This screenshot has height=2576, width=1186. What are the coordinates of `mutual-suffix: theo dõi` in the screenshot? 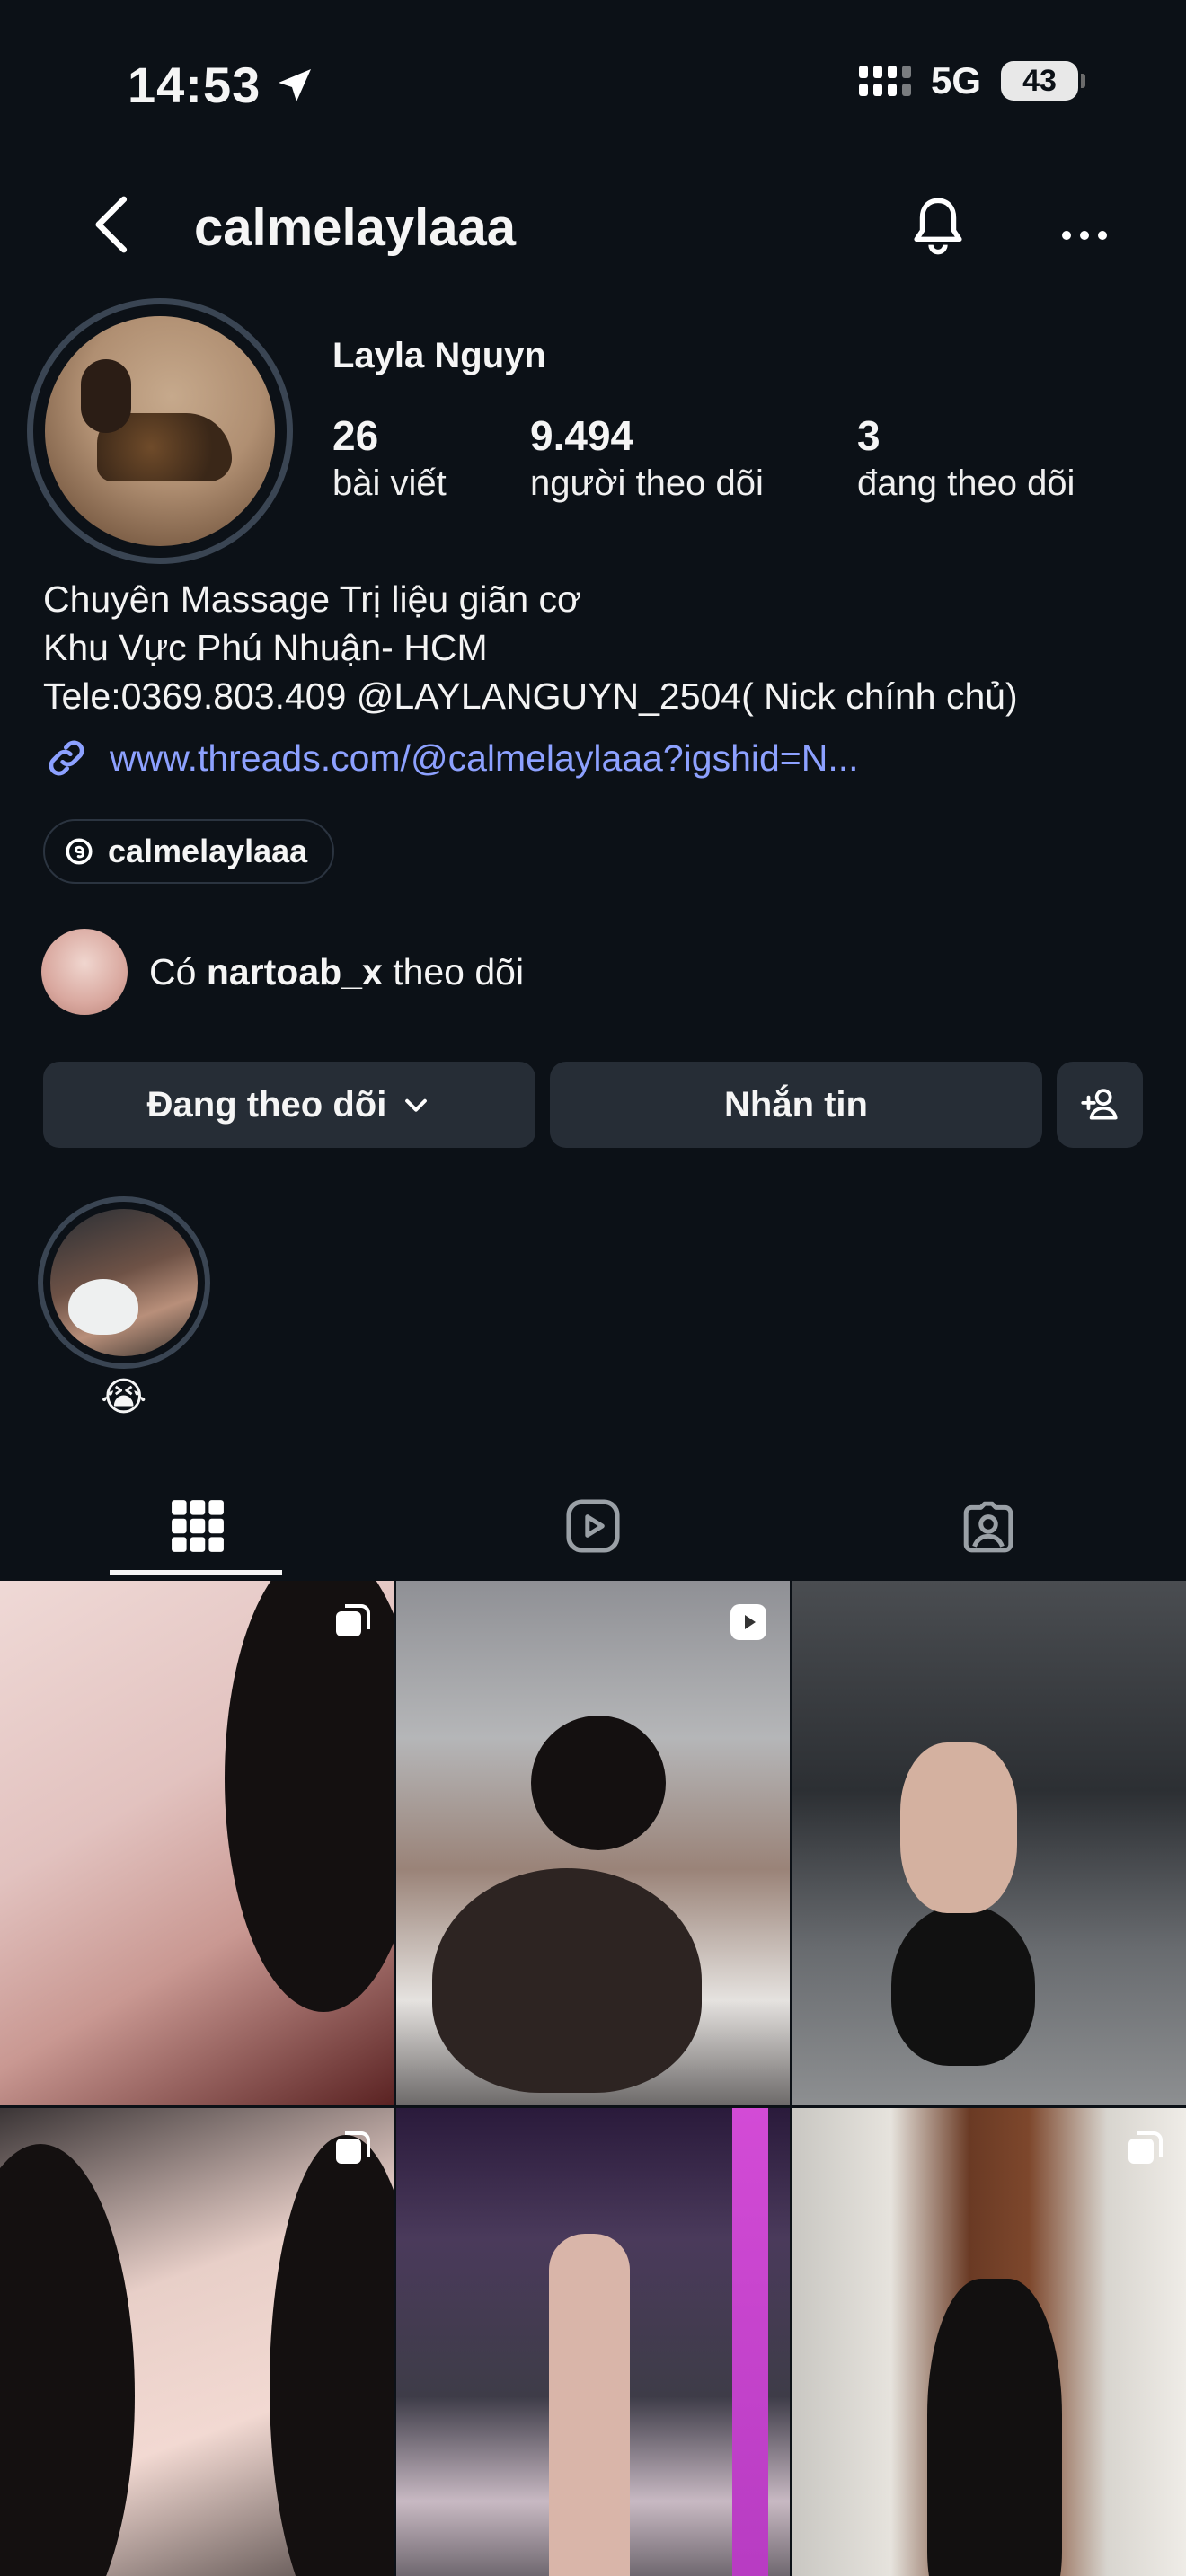 It's located at (459, 971).